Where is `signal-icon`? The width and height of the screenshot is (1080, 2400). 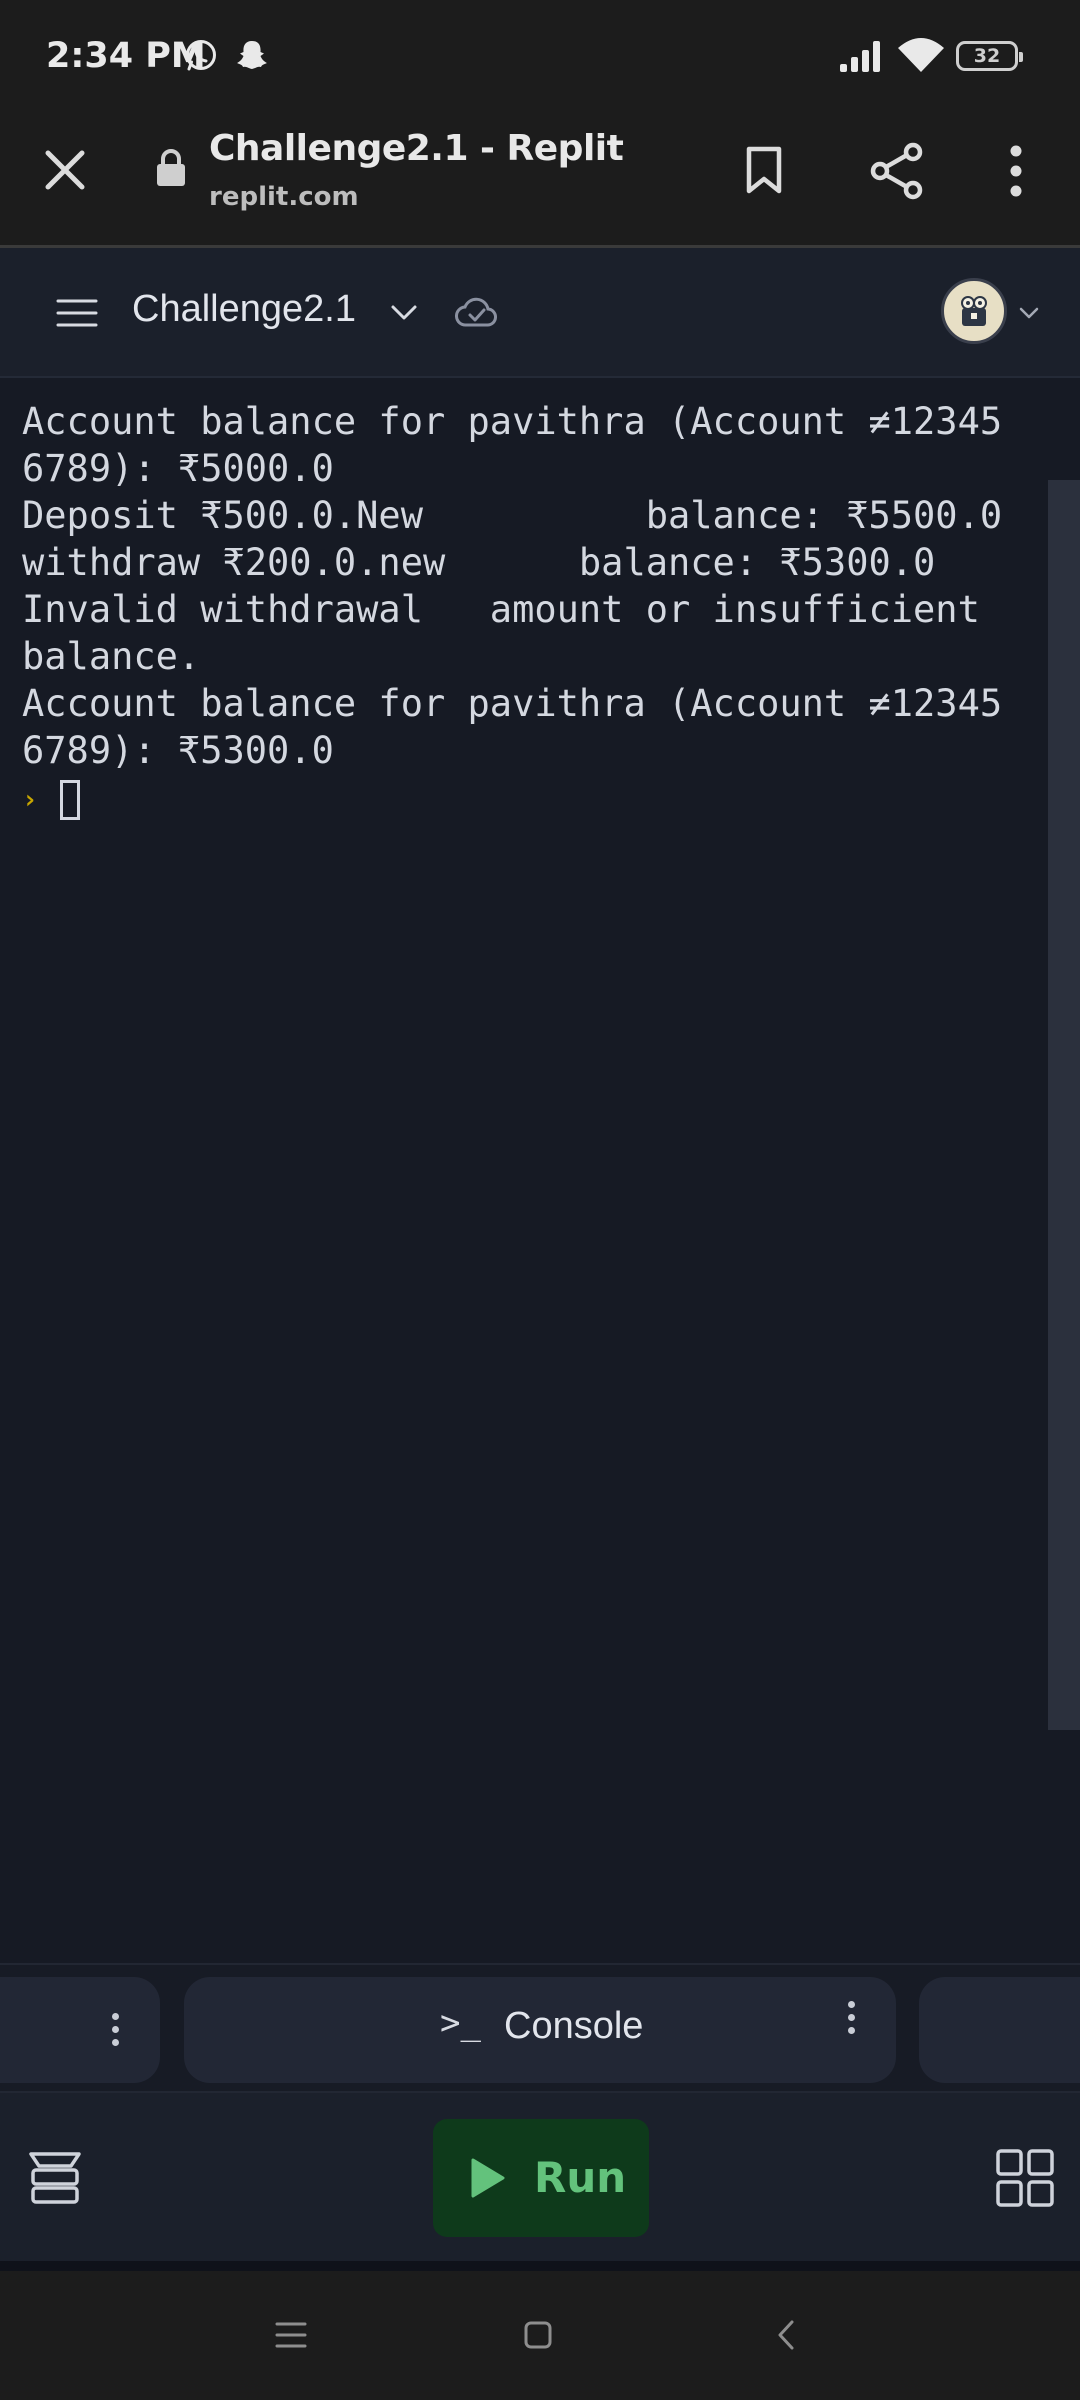
signal-icon is located at coordinates (860, 56).